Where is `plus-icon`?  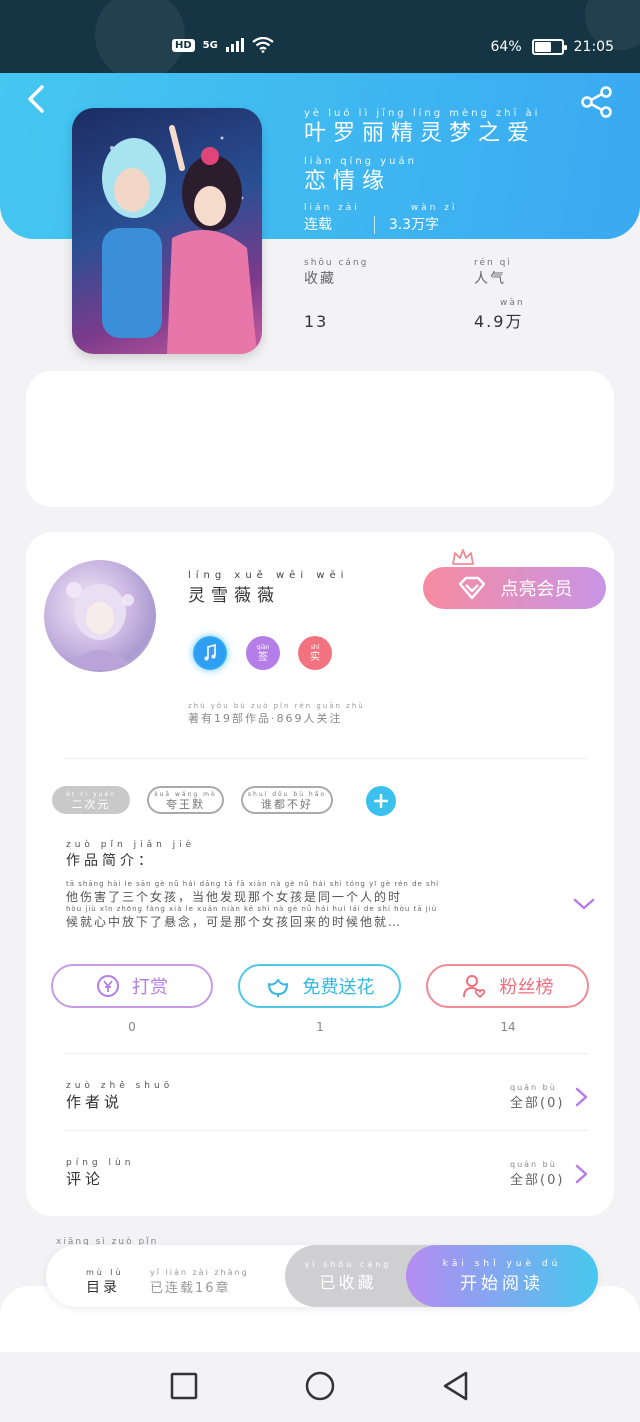 plus-icon is located at coordinates (381, 801).